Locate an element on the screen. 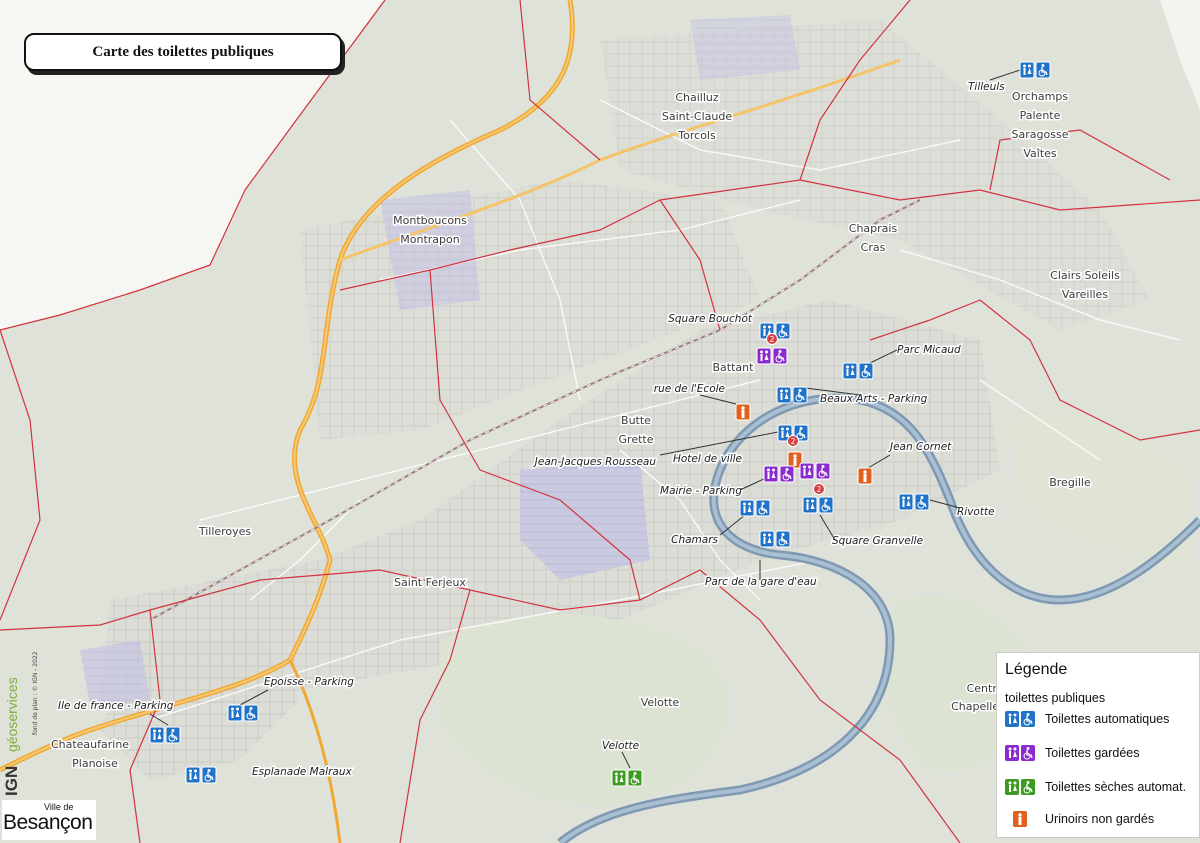 The image size is (1200, 843). legend-label-dry: Toilettes sèches automat. is located at coordinates (1116, 787).